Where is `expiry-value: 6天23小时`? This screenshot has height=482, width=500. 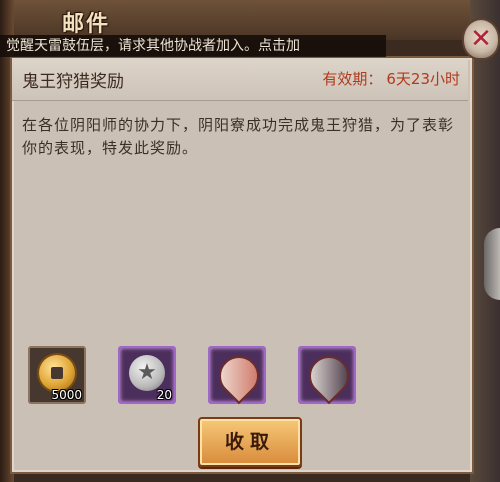 expiry-value: 6天23小时 is located at coordinates (423, 79).